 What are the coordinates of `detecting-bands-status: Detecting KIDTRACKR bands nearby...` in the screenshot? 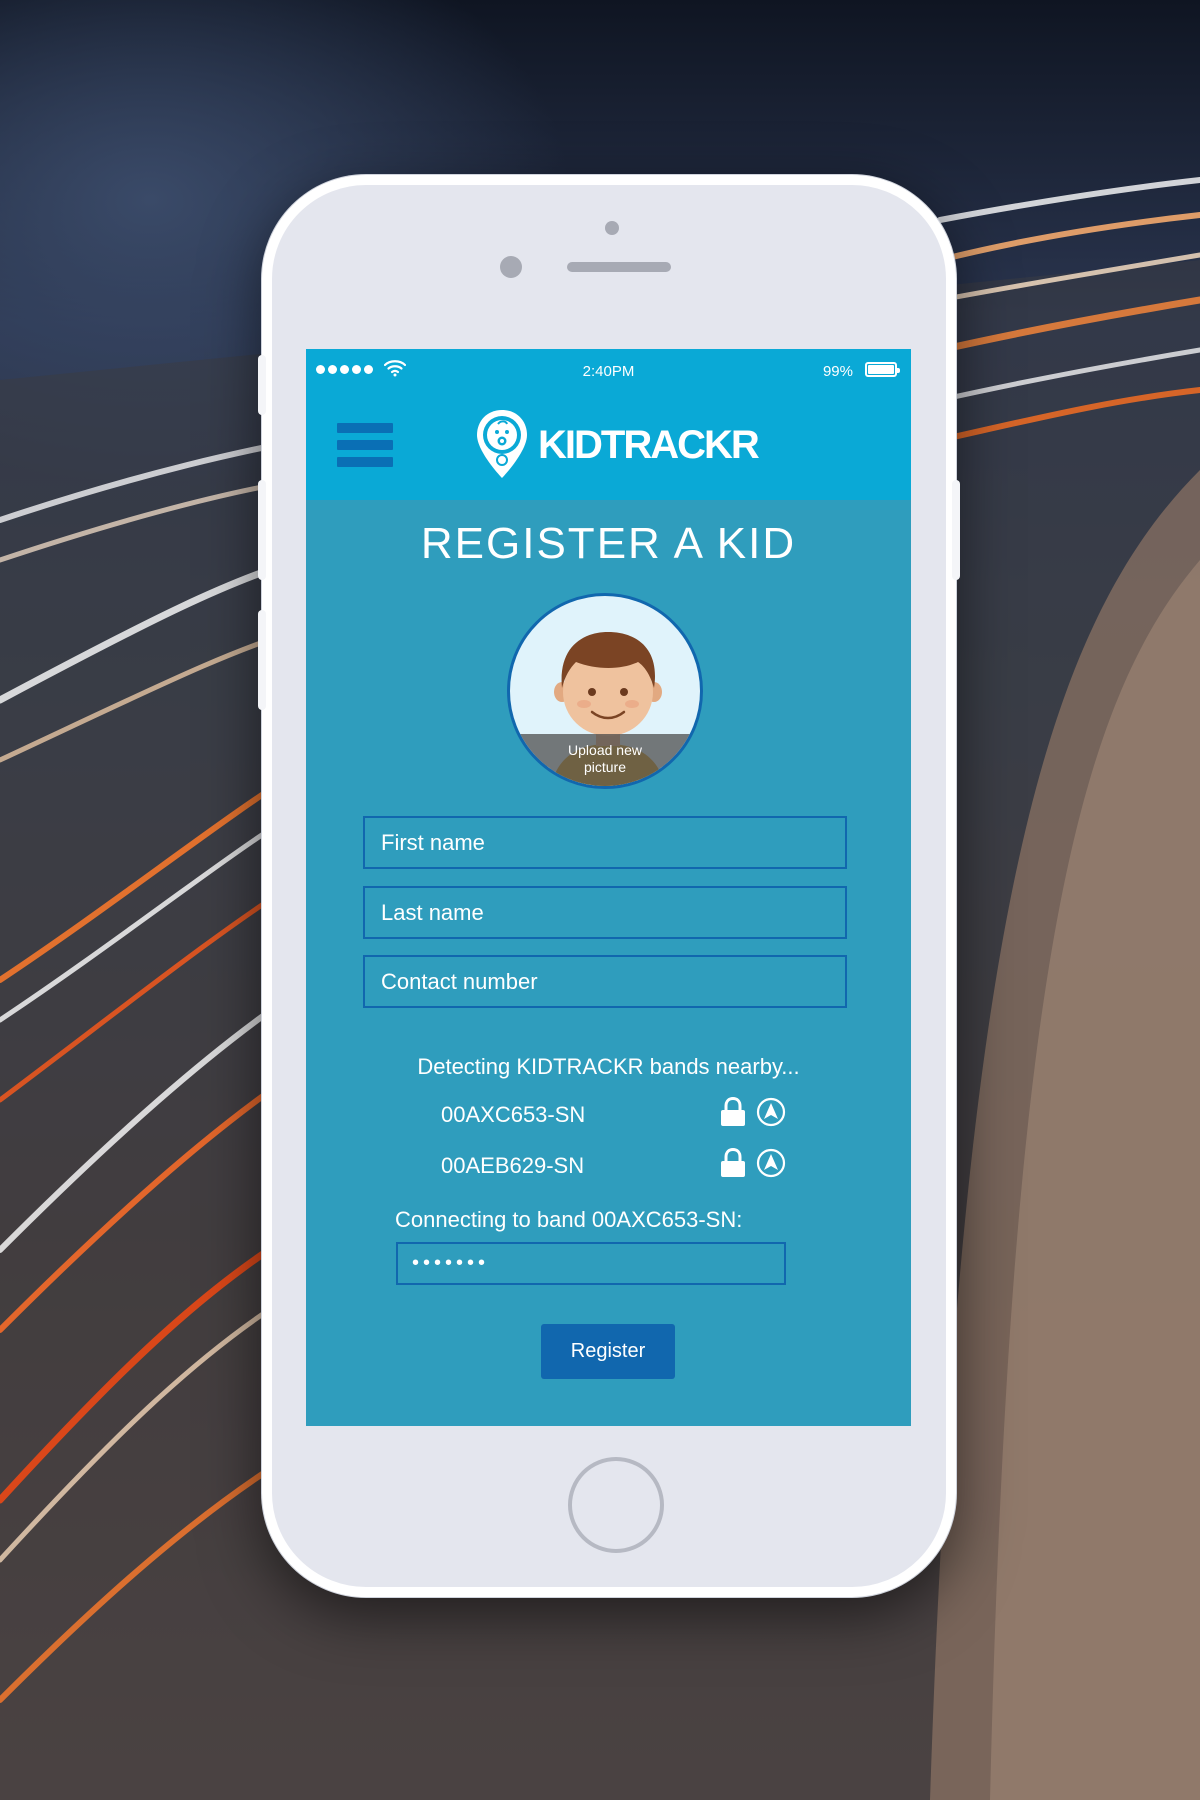 It's located at (608, 1066).